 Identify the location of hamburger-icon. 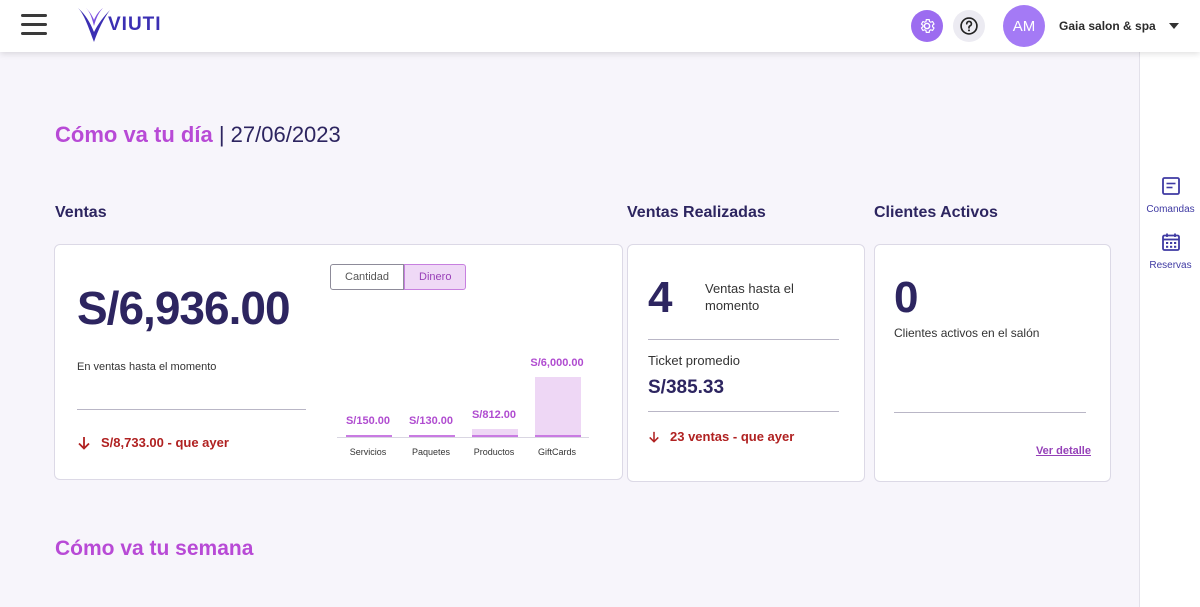
(34, 25).